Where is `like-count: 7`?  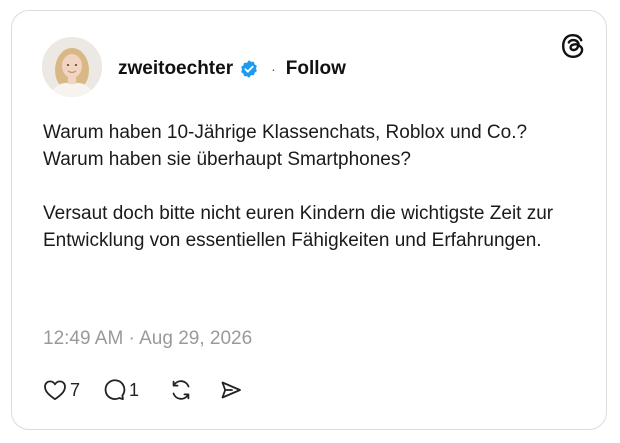 like-count: 7 is located at coordinates (75, 389).